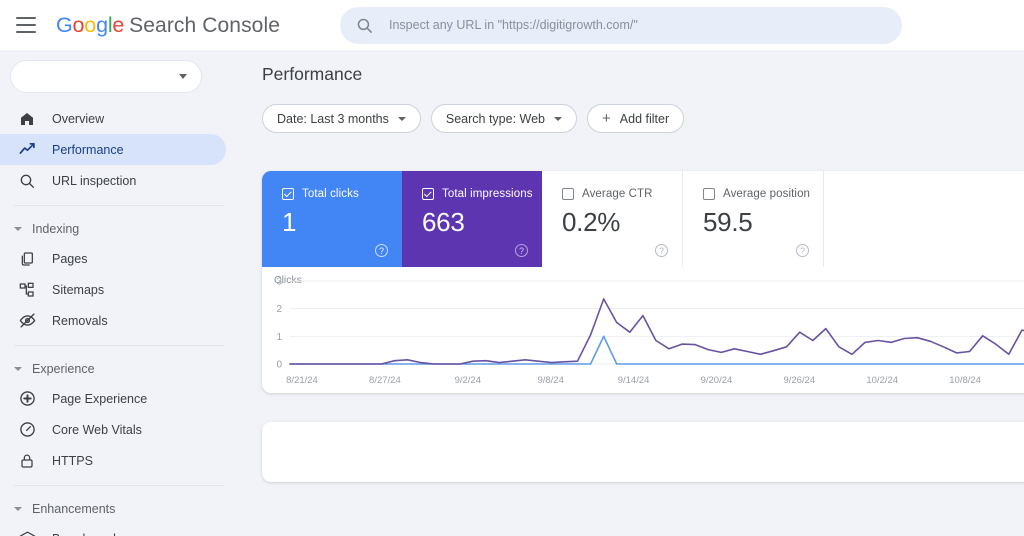 Image resolution: width=1024 pixels, height=536 pixels. Describe the element at coordinates (113, 398) in the screenshot. I see `sidebar-item-page-experience: Page Experience` at that location.